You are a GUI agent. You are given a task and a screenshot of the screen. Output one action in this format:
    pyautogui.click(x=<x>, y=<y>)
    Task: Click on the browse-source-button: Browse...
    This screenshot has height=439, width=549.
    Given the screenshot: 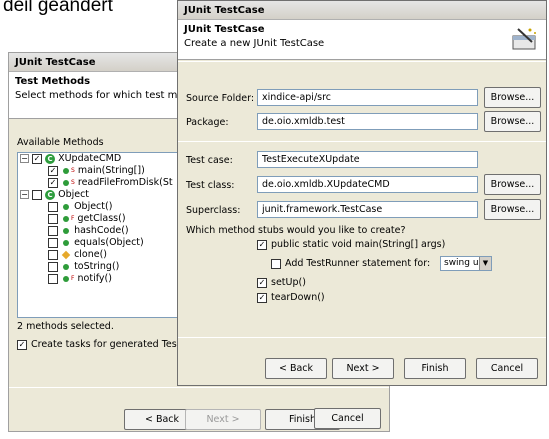 What is the action you would take?
    pyautogui.click(x=512, y=97)
    